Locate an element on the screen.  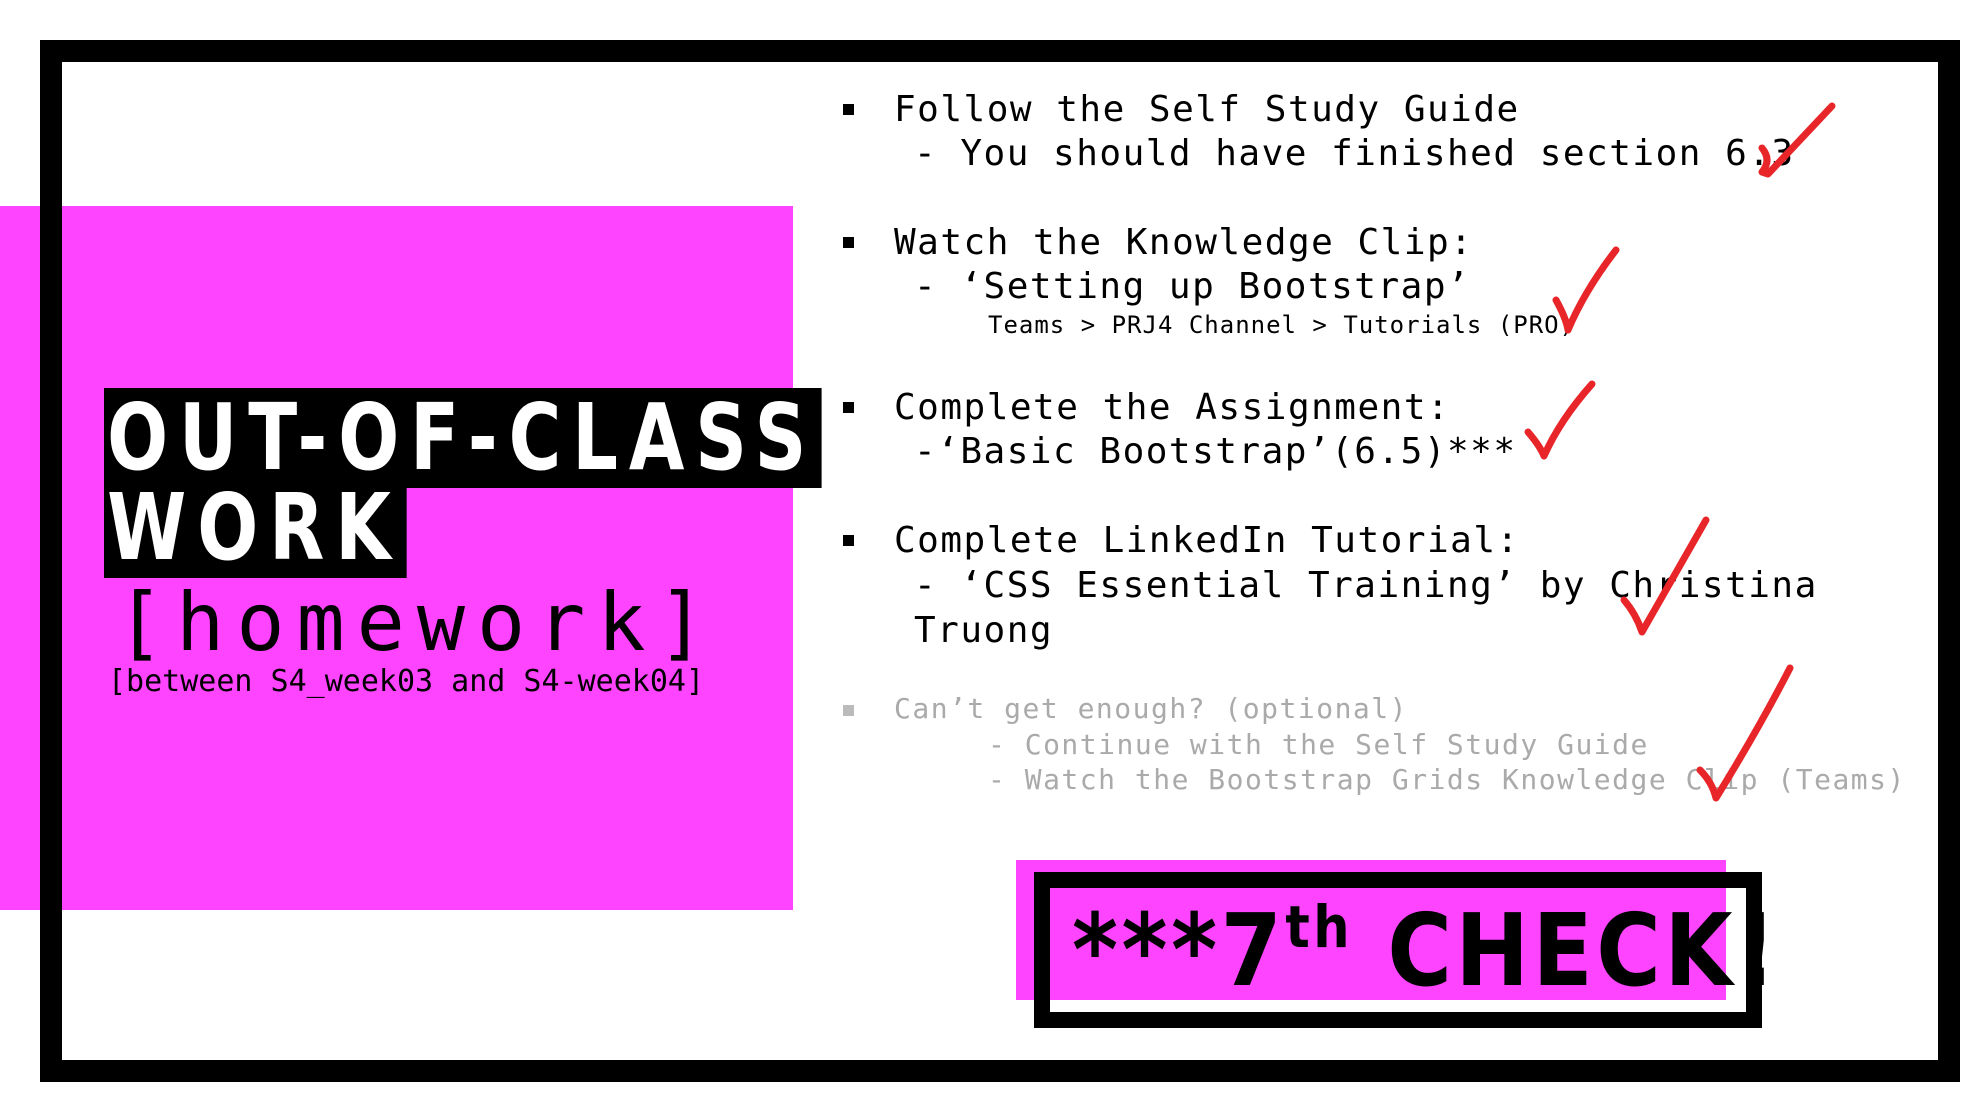
homework-label: [homework] is located at coordinates (417, 622).